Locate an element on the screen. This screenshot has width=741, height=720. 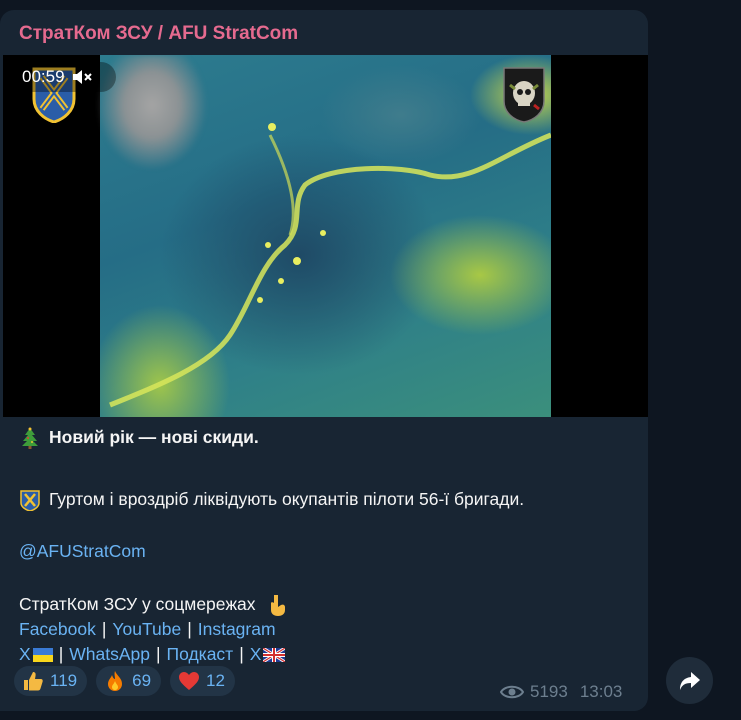
reaction-thumbs-up: 119 is located at coordinates (51, 681).